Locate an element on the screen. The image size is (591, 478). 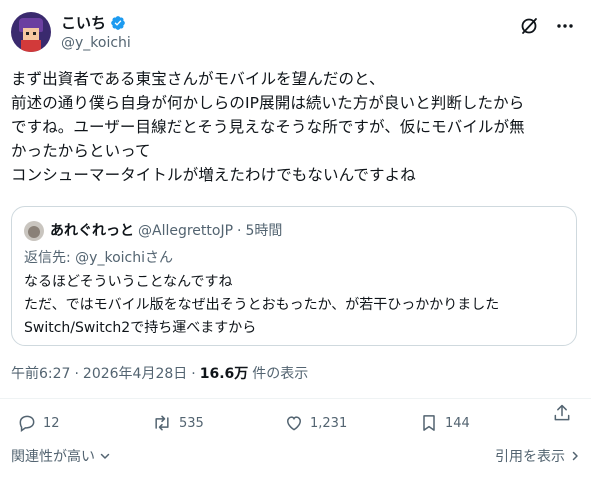
view-quotes-label: 引用を表示 is located at coordinates (530, 457).